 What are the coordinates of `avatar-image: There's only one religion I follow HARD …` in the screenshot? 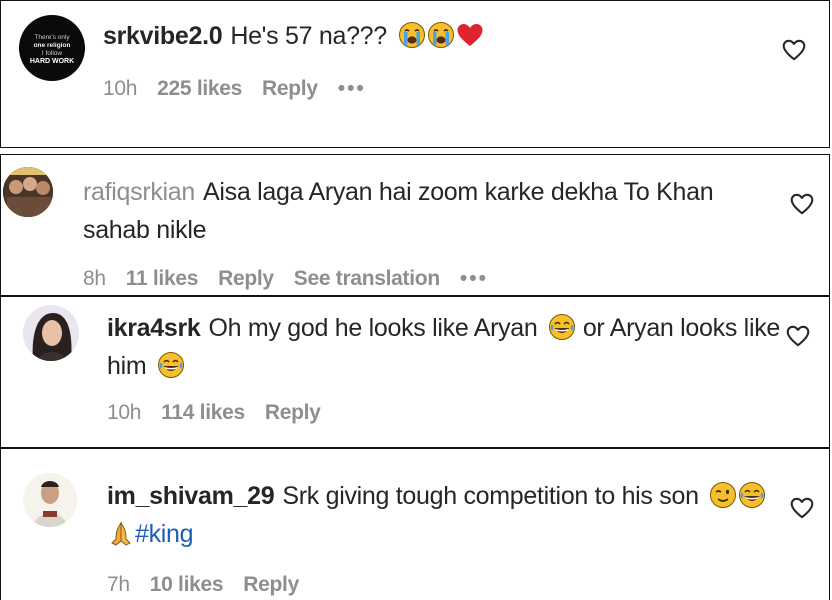 It's located at (52, 49).